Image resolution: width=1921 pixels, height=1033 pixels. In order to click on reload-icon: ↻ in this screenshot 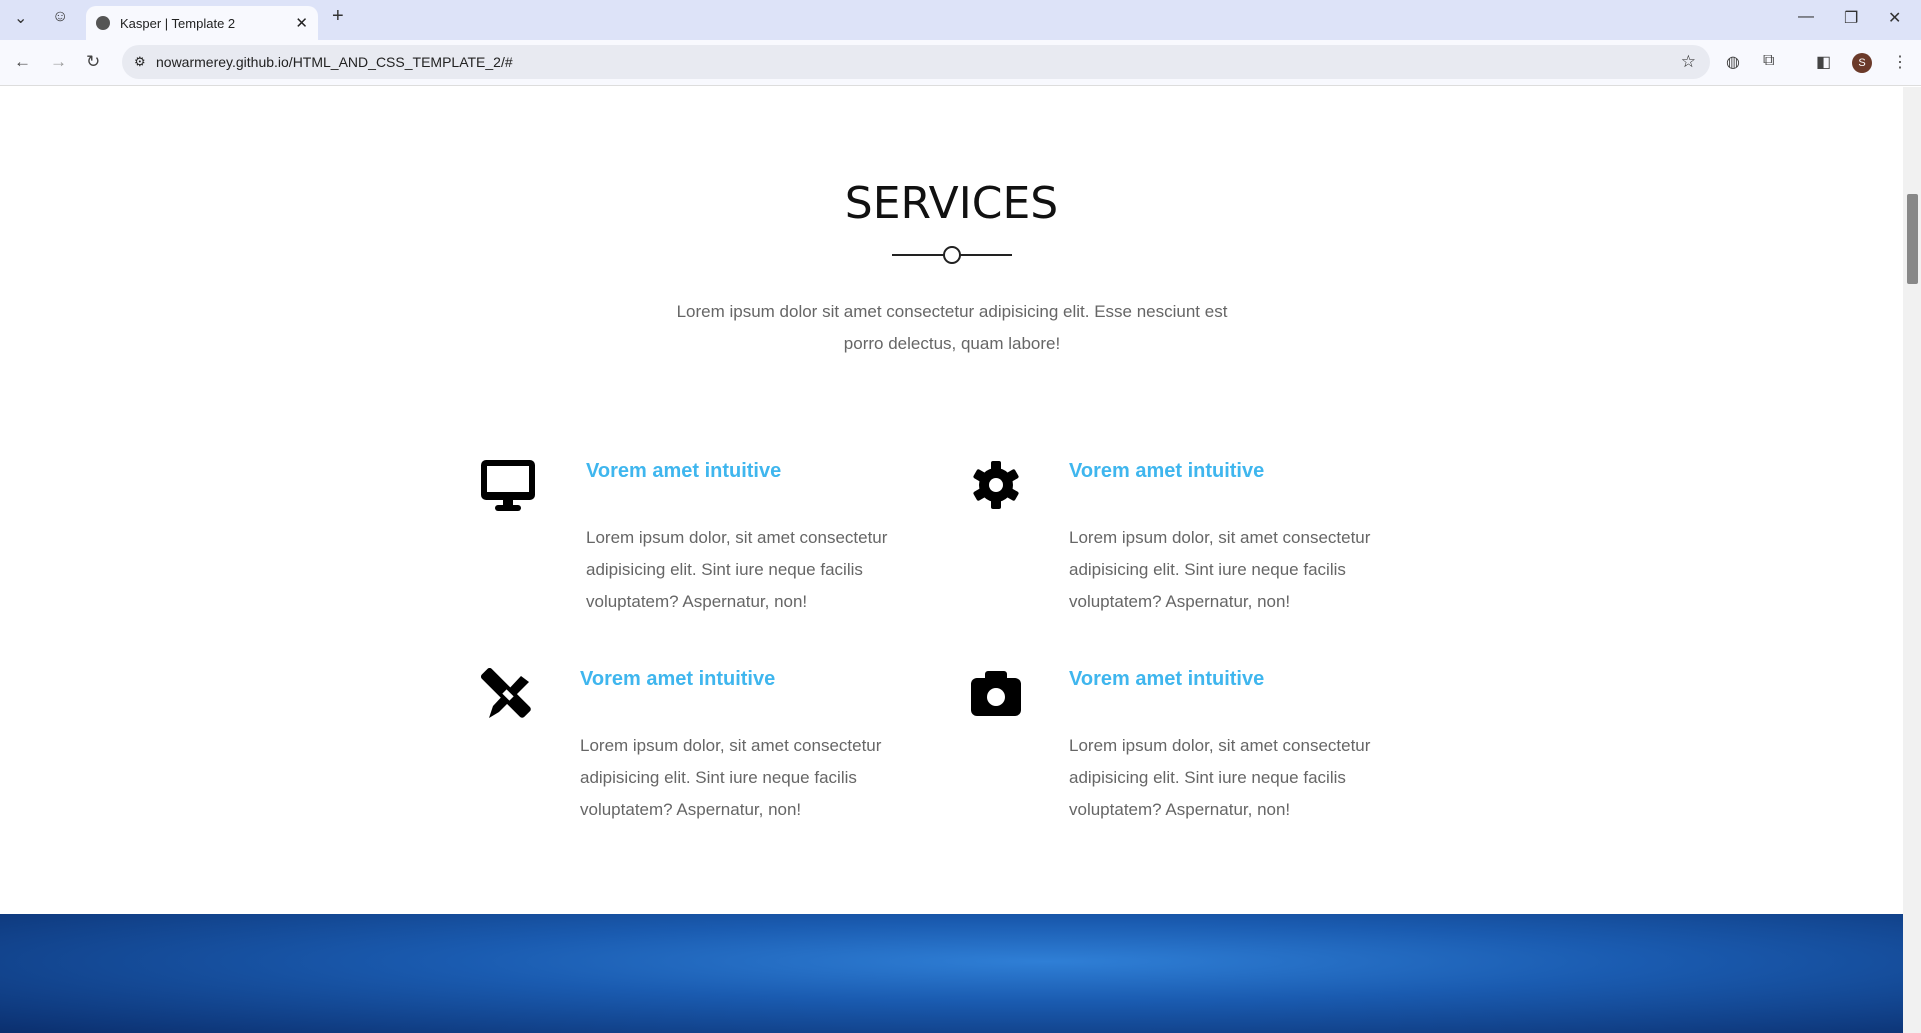, I will do `click(93, 62)`.